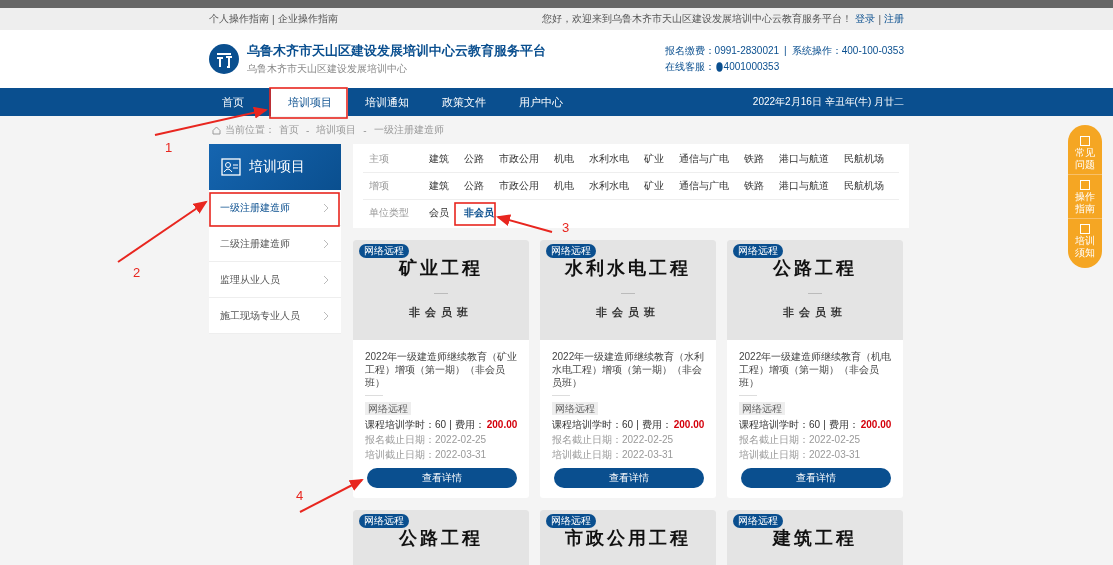 The image size is (1113, 565). What do you see at coordinates (224, 59) in the screenshot?
I see `logo-icon` at bounding box center [224, 59].